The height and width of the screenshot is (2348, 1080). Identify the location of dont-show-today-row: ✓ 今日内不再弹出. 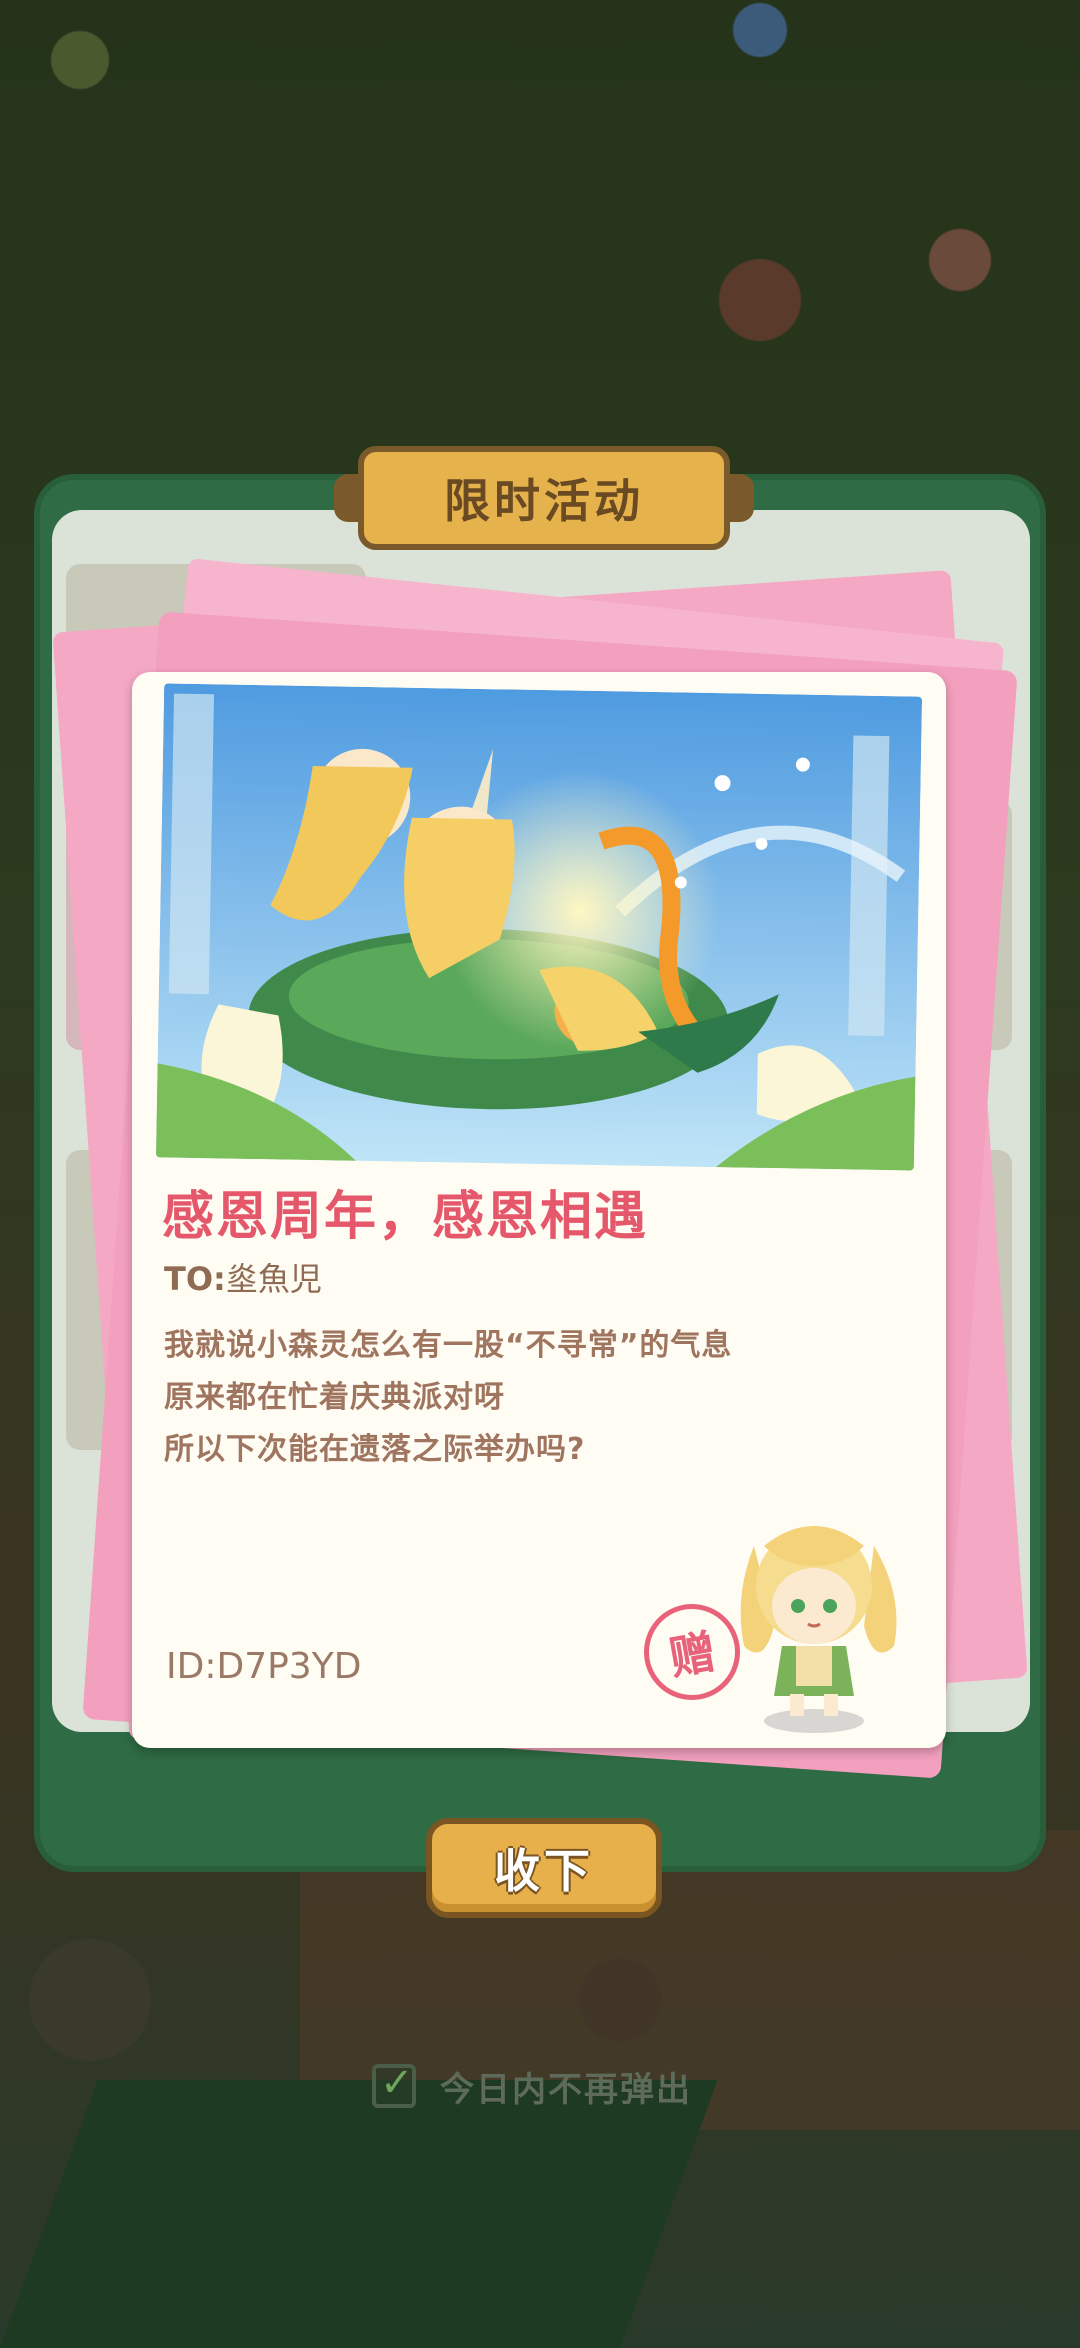
(532, 2086).